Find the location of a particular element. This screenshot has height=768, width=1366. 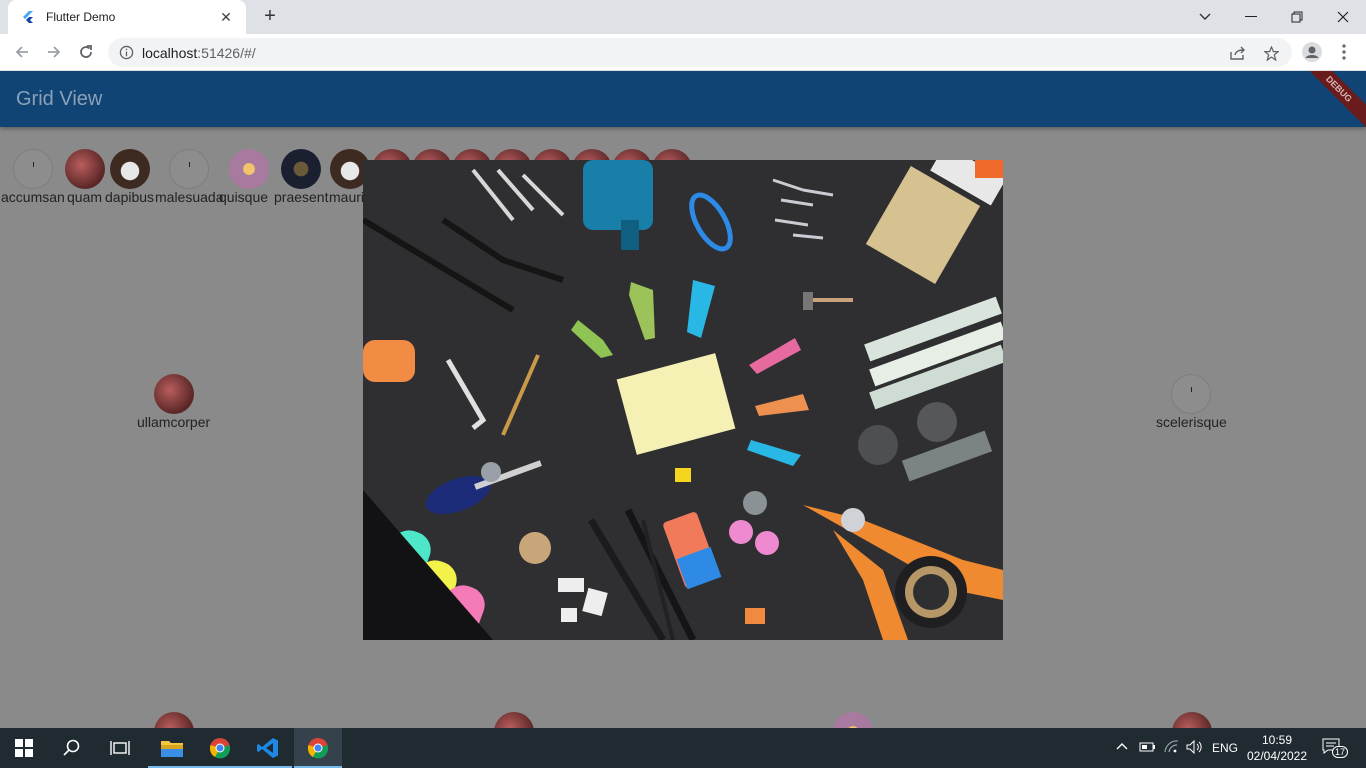

notification-center-icon: 17 is located at coordinates (1335, 748).